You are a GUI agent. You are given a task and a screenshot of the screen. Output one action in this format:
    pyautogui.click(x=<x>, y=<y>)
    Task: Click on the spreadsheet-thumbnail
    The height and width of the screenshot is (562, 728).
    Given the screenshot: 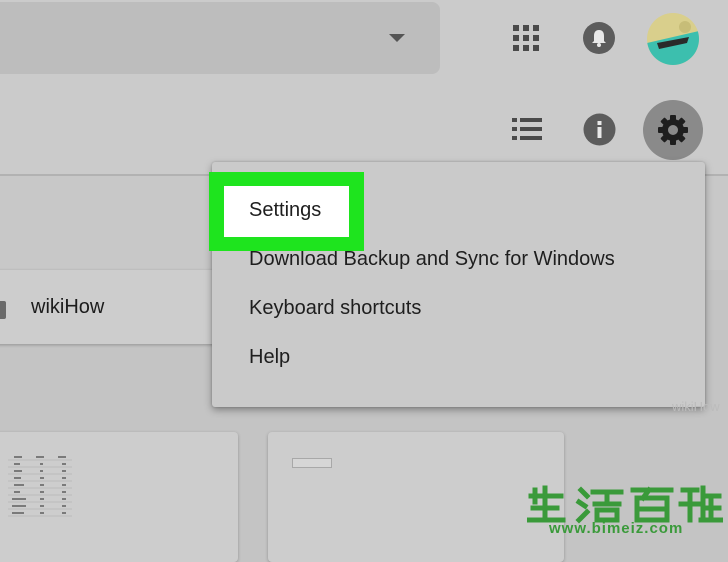 What is the action you would take?
    pyautogui.click(x=40, y=496)
    